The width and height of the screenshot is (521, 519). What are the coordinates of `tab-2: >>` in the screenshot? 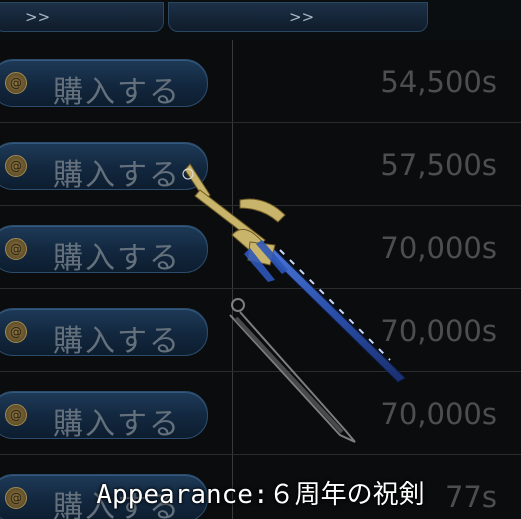 It's located at (298, 17).